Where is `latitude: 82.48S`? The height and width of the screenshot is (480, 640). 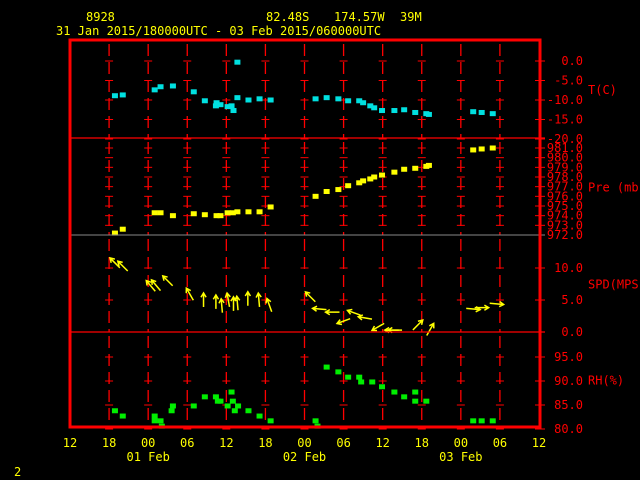 latitude: 82.48S is located at coordinates (287, 17).